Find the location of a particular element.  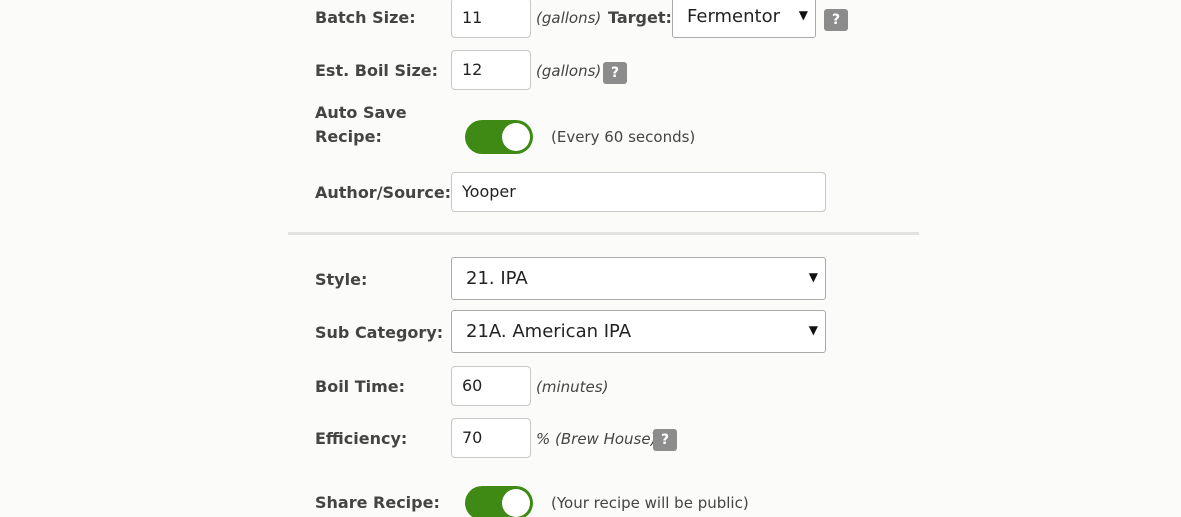

boil-size-help-icon: ? is located at coordinates (615, 73).